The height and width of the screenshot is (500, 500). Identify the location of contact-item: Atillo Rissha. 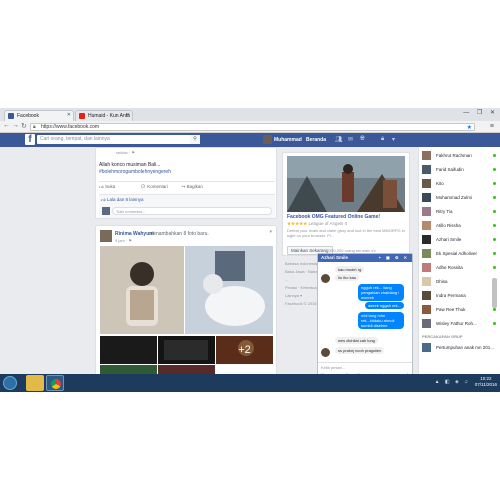
(459, 226).